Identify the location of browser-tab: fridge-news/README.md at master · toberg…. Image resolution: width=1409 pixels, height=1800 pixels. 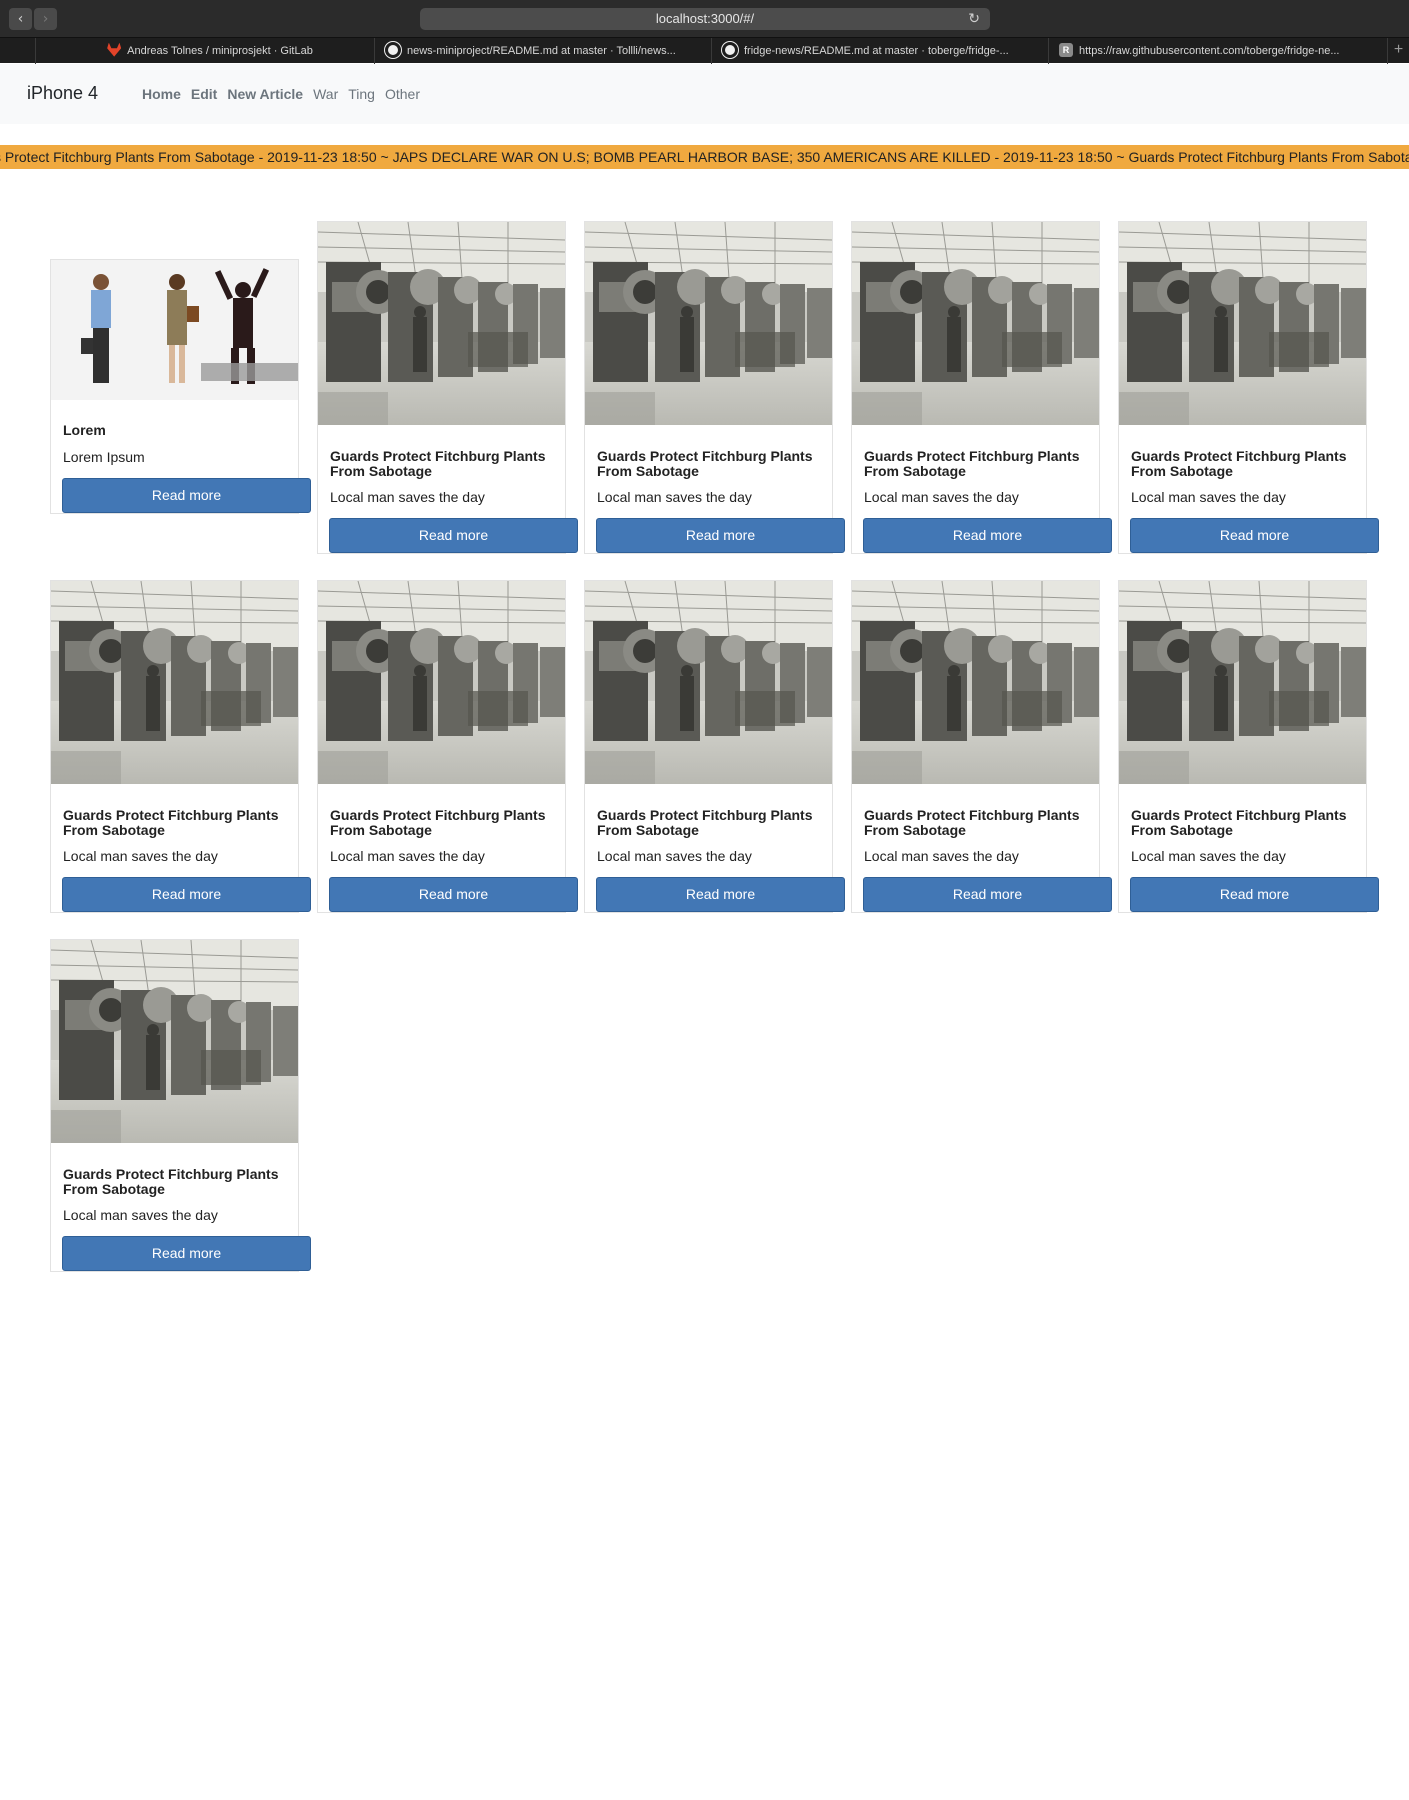
(879, 51).